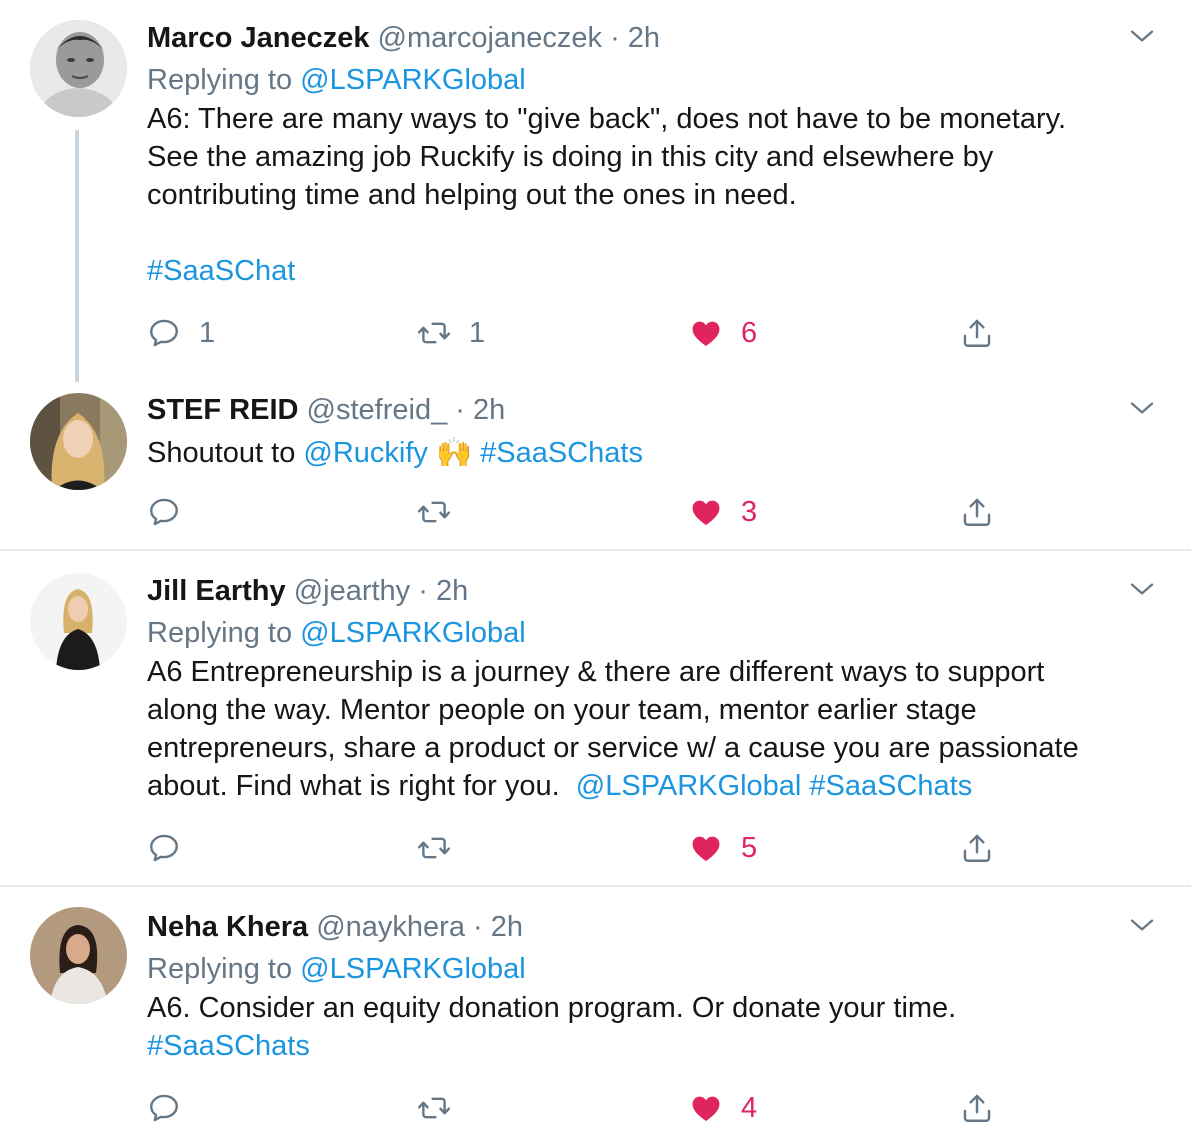  I want to click on like-button: 5, so click(723, 848).